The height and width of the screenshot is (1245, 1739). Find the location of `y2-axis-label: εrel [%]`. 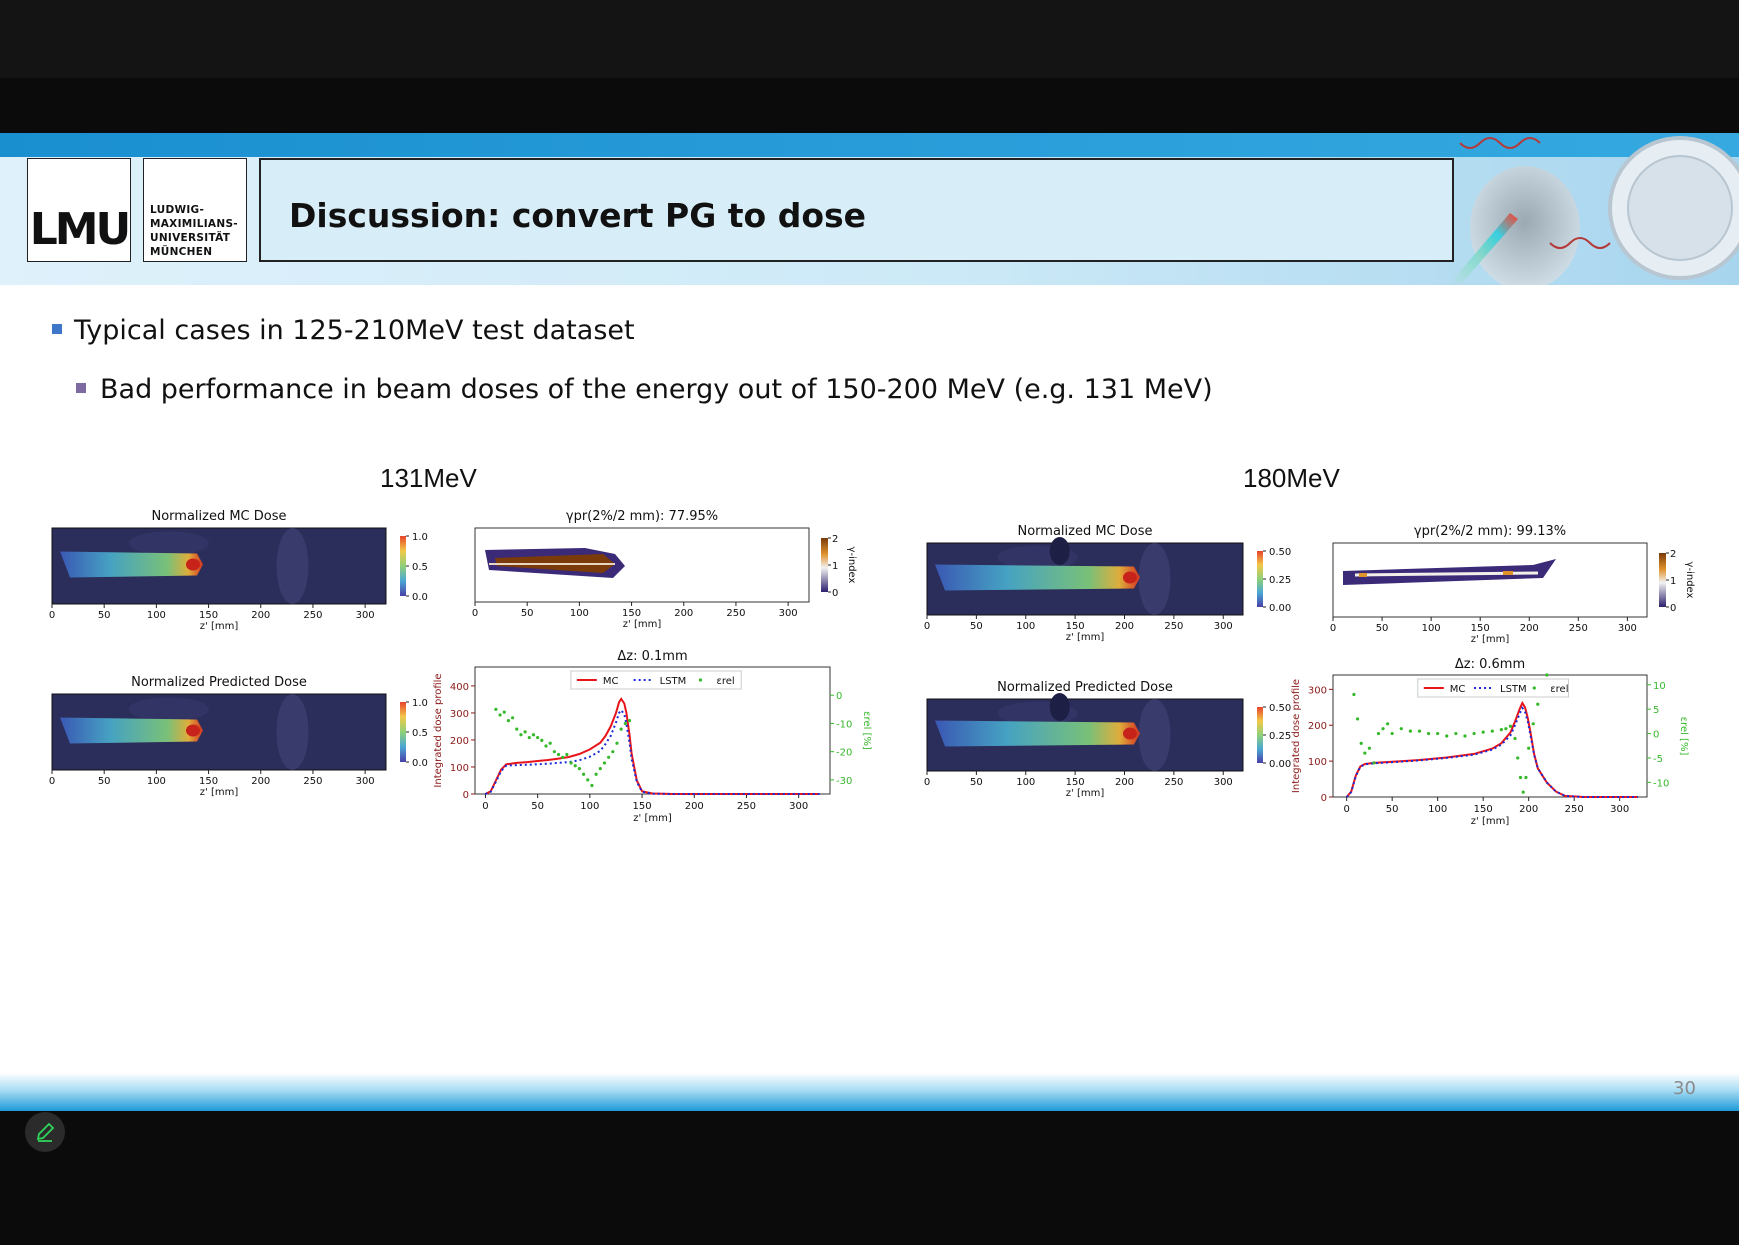

y2-axis-label: εrel [%] is located at coordinates (866, 730).